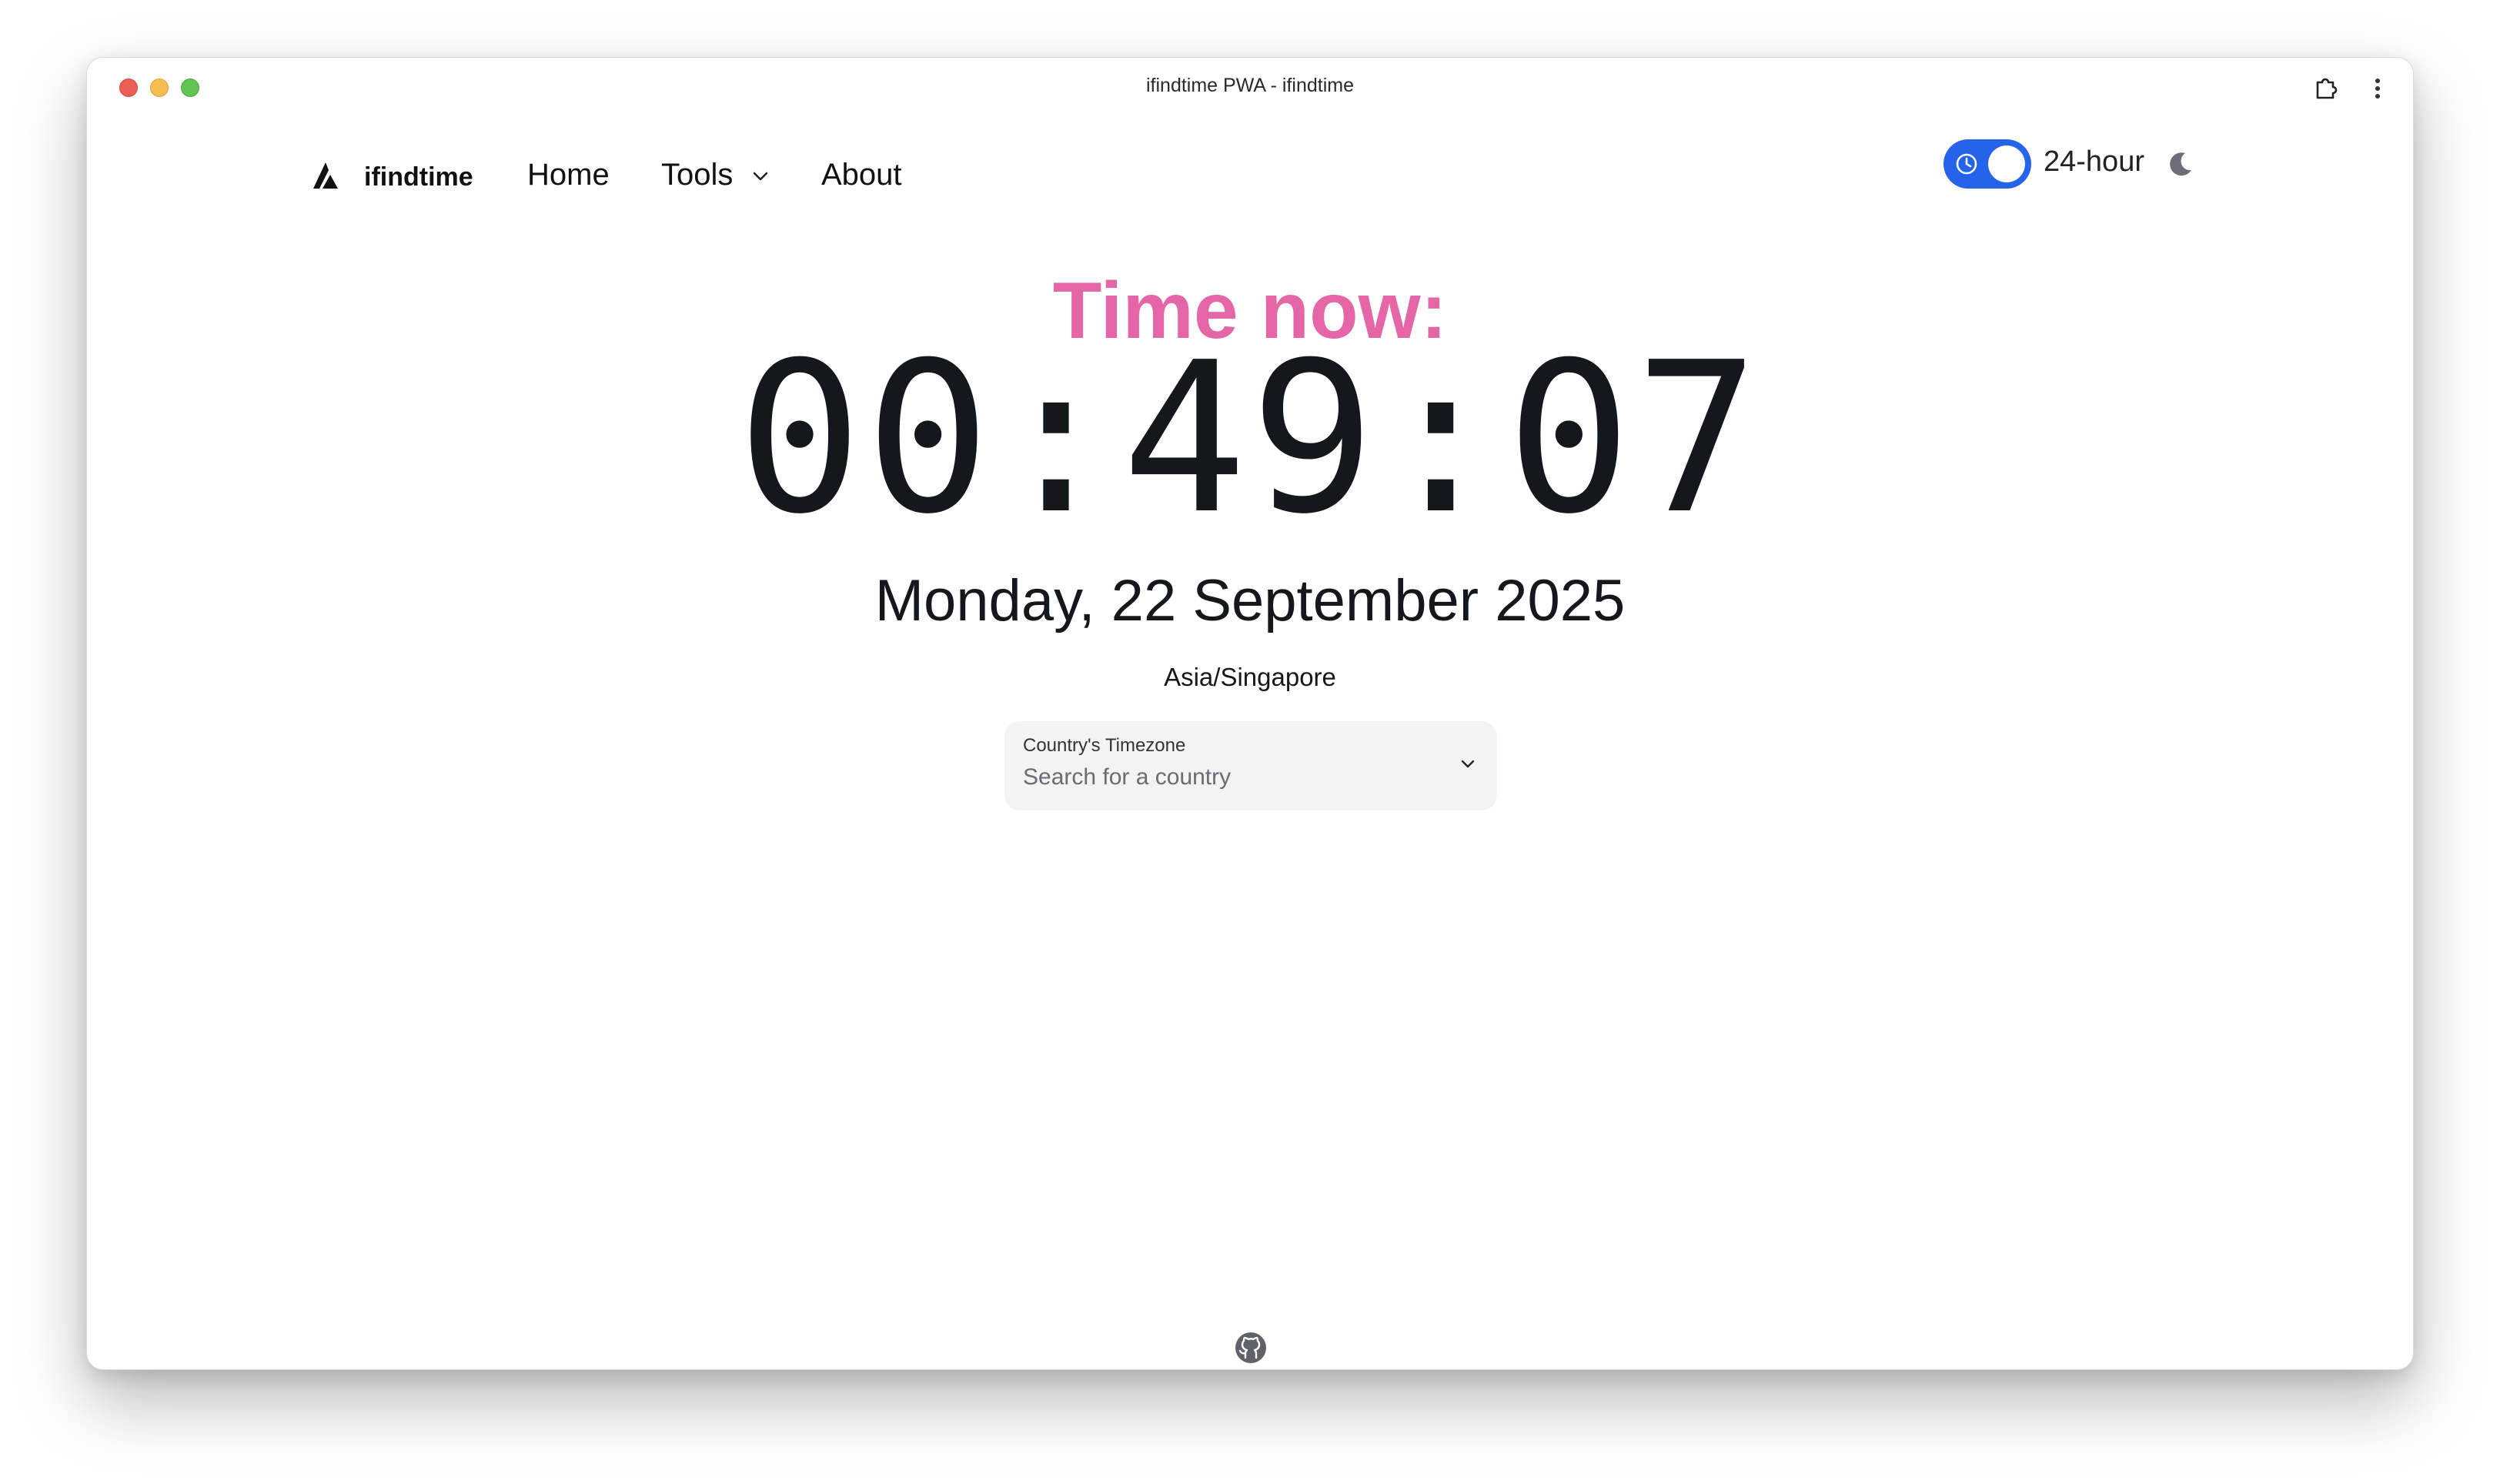 Image resolution: width=2500 pixels, height=1484 pixels. What do you see at coordinates (1250, 601) in the screenshot?
I see `current-date: Monday, 22 September 2025` at bounding box center [1250, 601].